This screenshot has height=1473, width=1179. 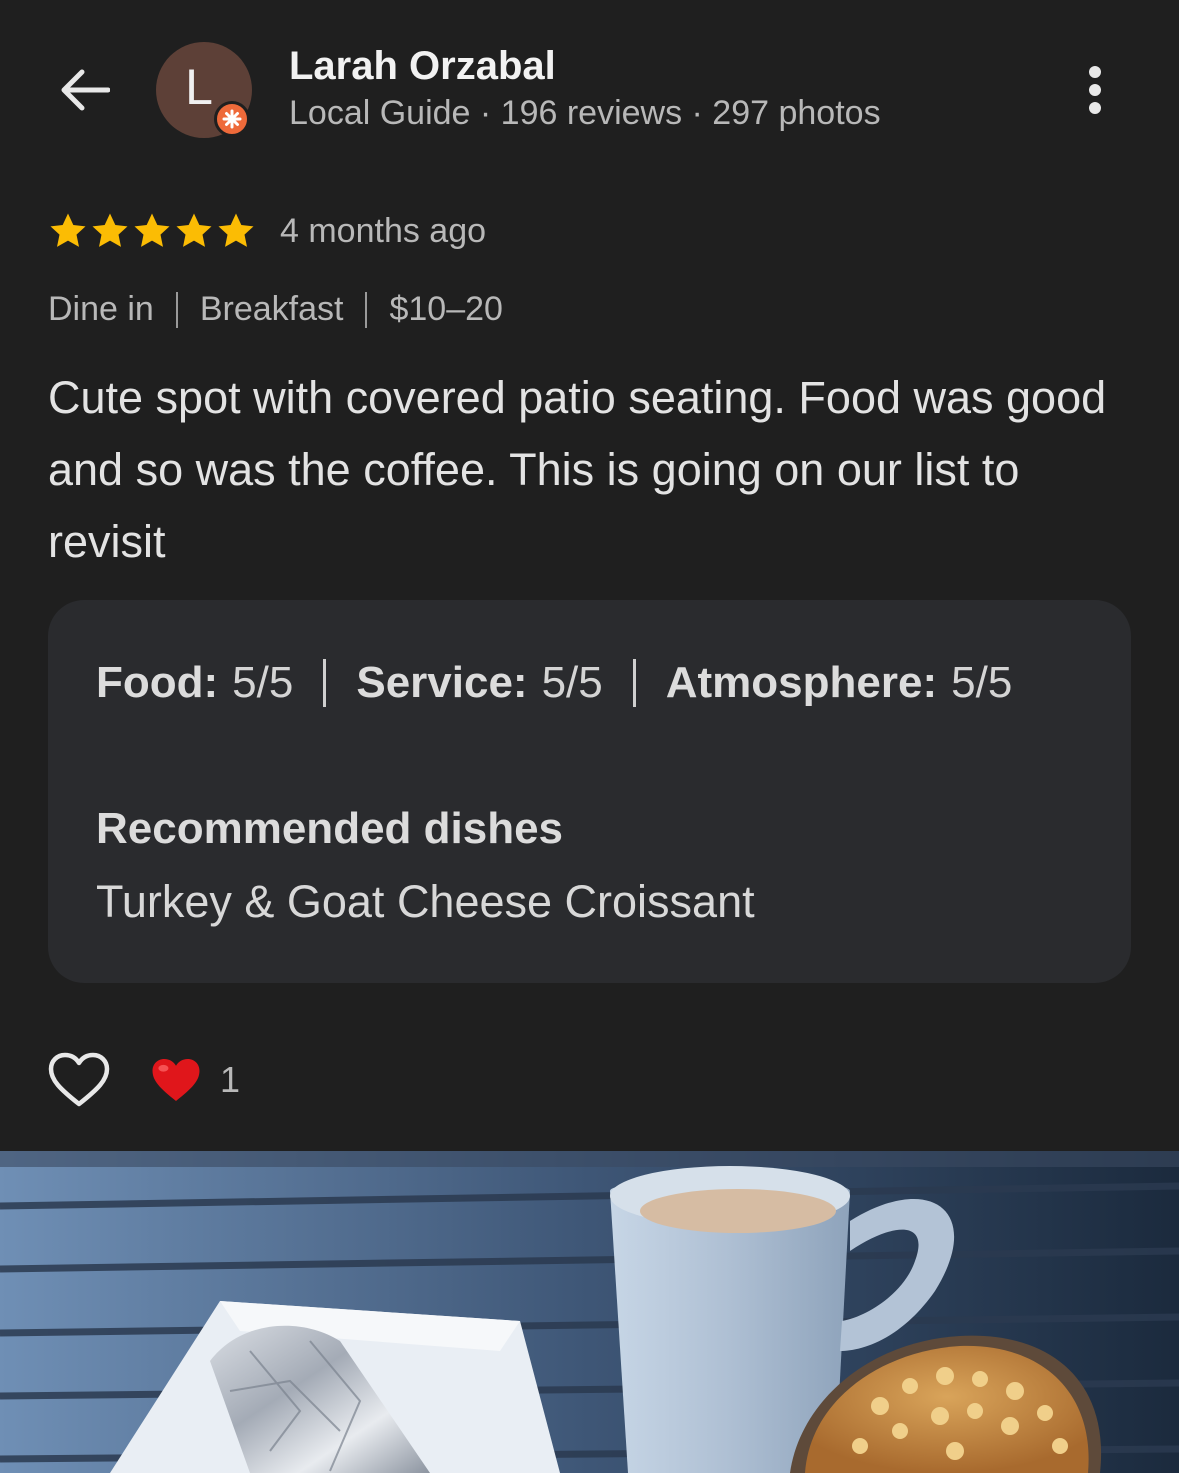 What do you see at coordinates (157, 682) in the screenshot?
I see `food-label: Food:` at bounding box center [157, 682].